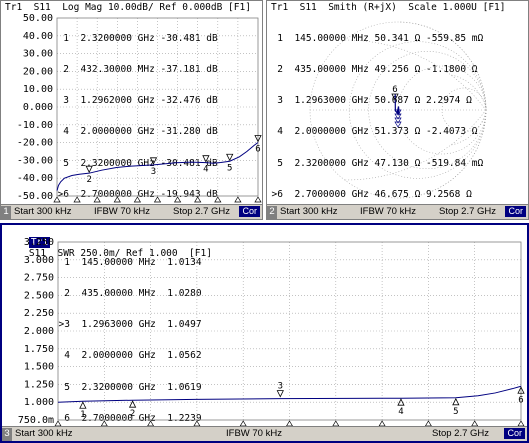  I want to click on y-tick-label: 1.500, so click(39, 367).